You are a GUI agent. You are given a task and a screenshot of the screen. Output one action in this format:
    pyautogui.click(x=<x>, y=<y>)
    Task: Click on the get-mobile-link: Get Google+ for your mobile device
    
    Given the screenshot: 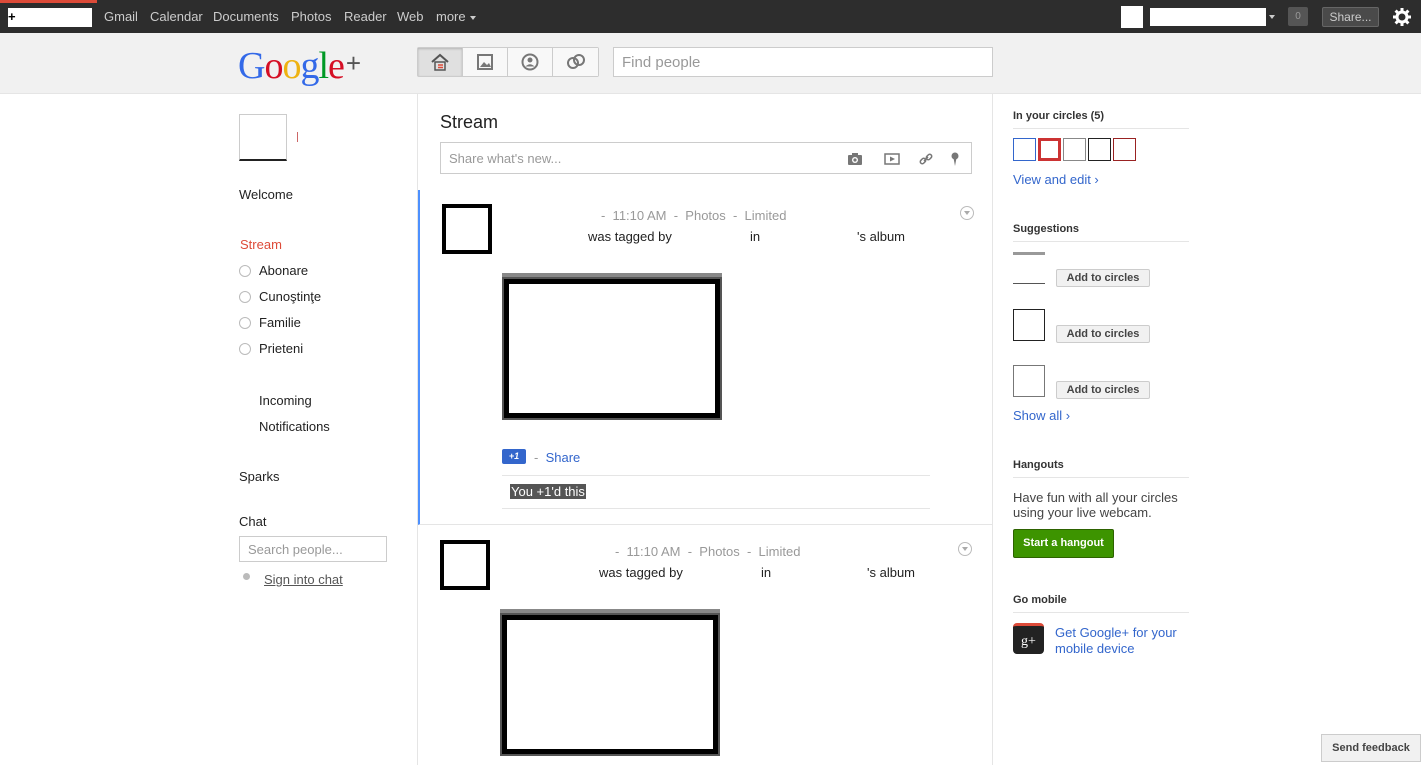 What is the action you would take?
    pyautogui.click(x=1122, y=641)
    